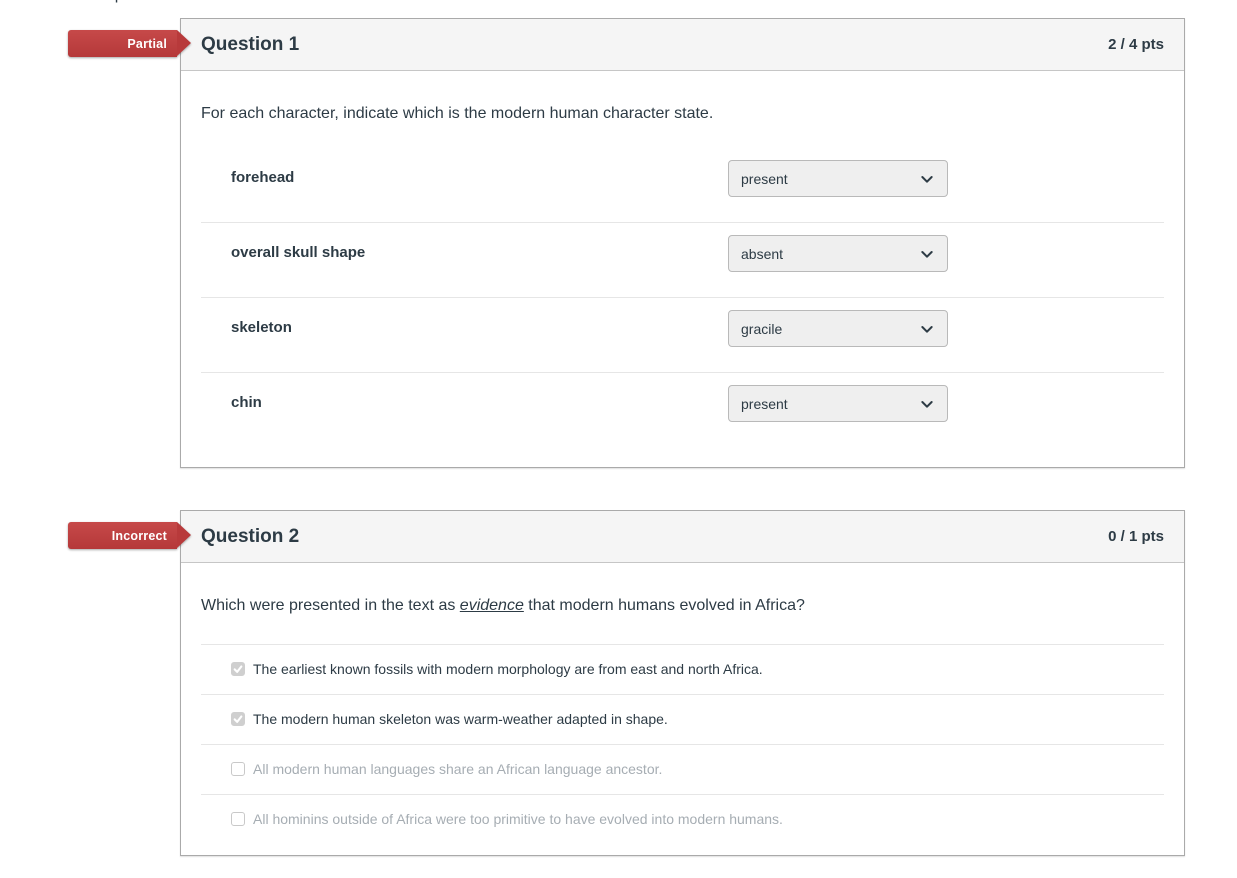 The width and height of the screenshot is (1237, 878). What do you see at coordinates (250, 536) in the screenshot?
I see `question-title: Question 2` at bounding box center [250, 536].